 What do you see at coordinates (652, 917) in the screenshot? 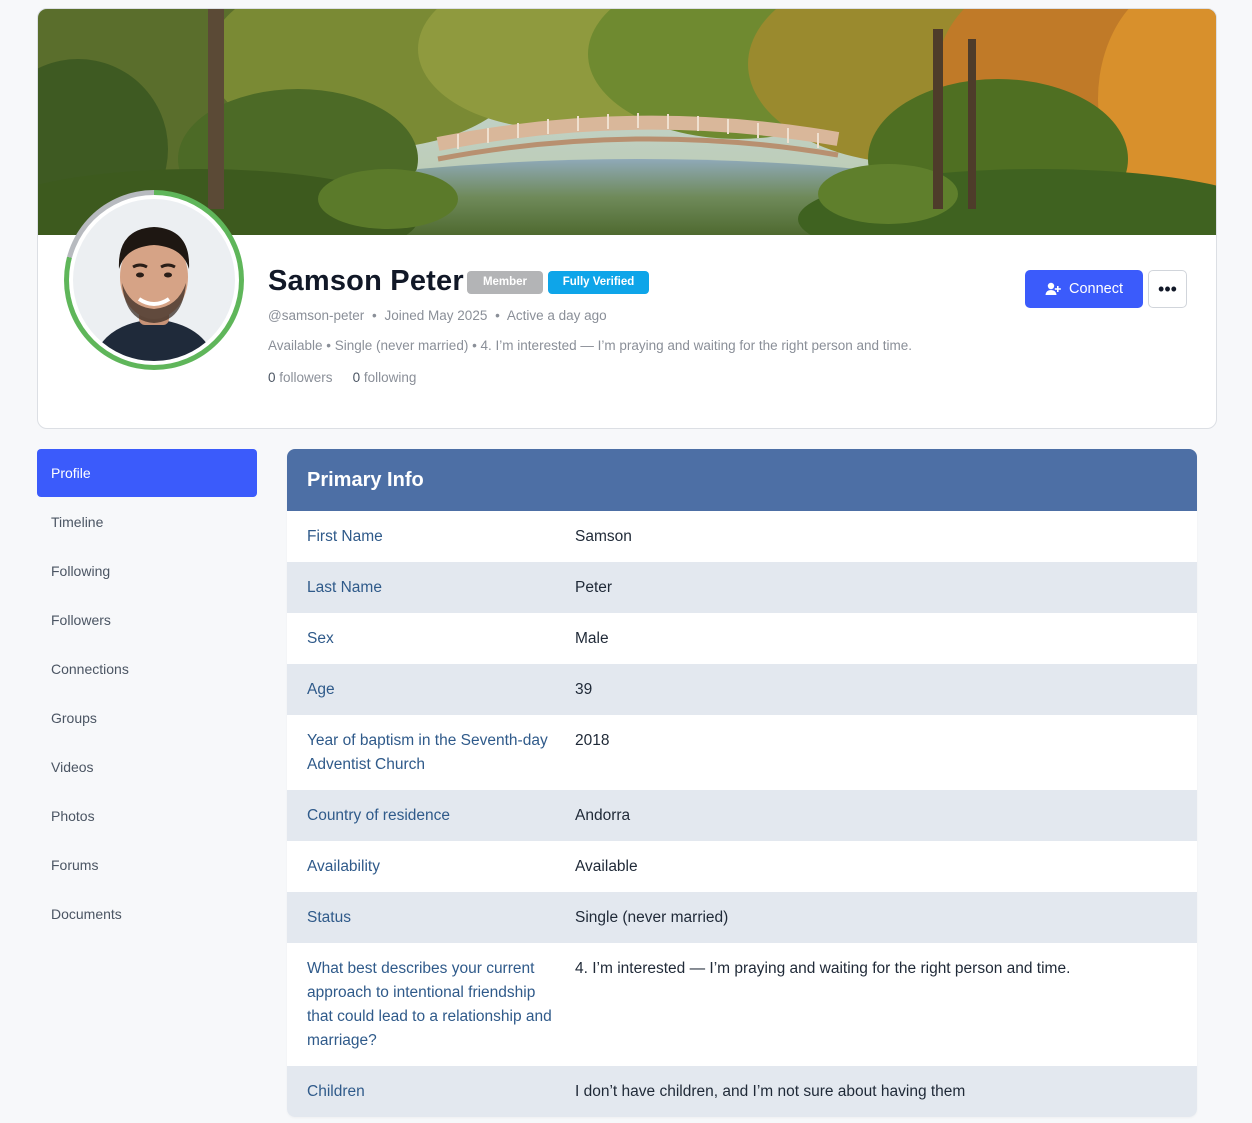
I see `field-value: Single (never married)` at bounding box center [652, 917].